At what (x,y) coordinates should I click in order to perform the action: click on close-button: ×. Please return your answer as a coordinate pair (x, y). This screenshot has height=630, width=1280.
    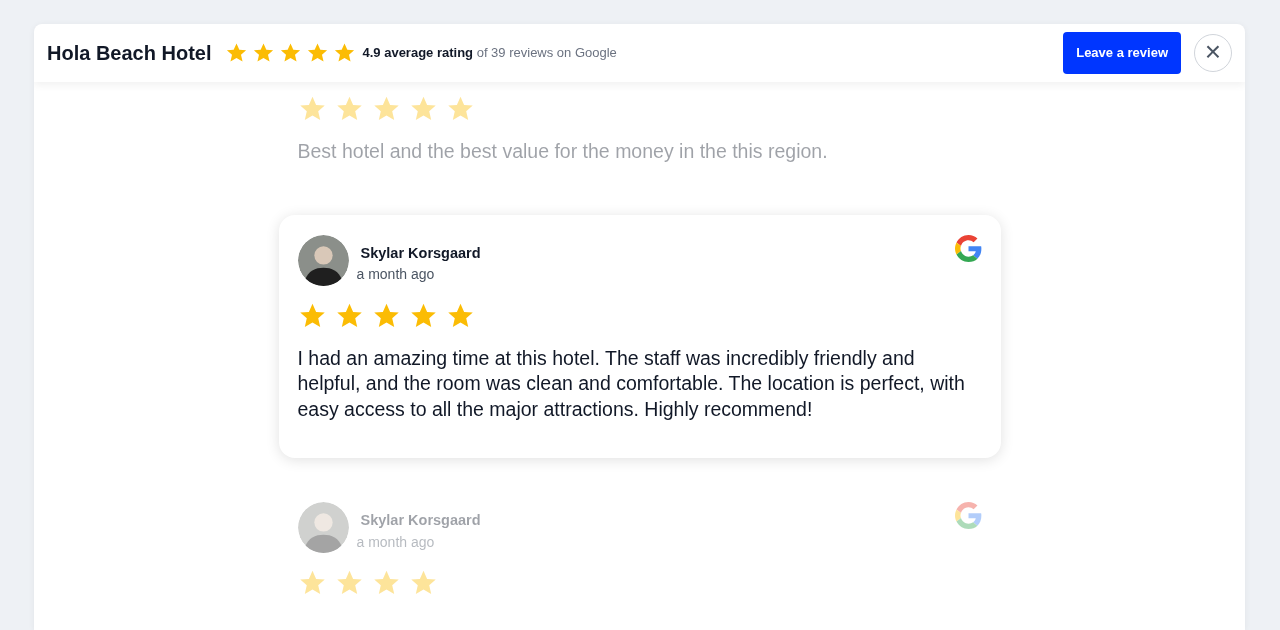
    Looking at the image, I should click on (1213, 53).